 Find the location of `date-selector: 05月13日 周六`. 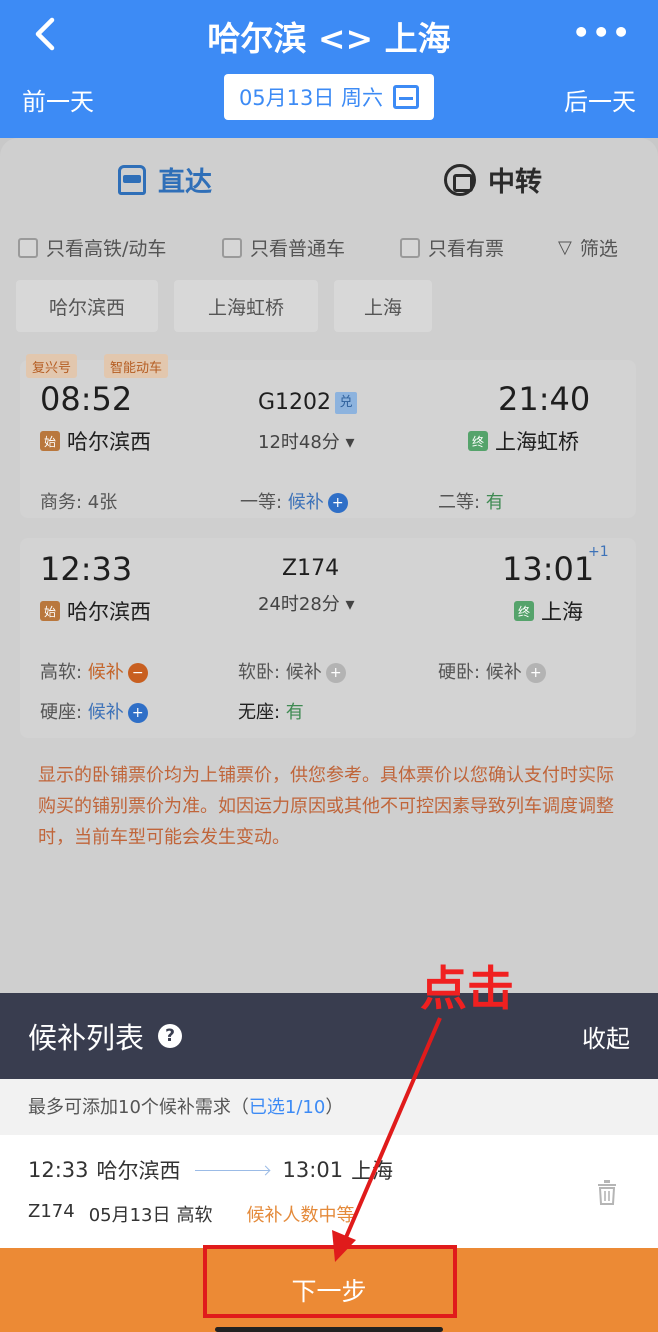

date-selector: 05月13日 周六 is located at coordinates (329, 97).